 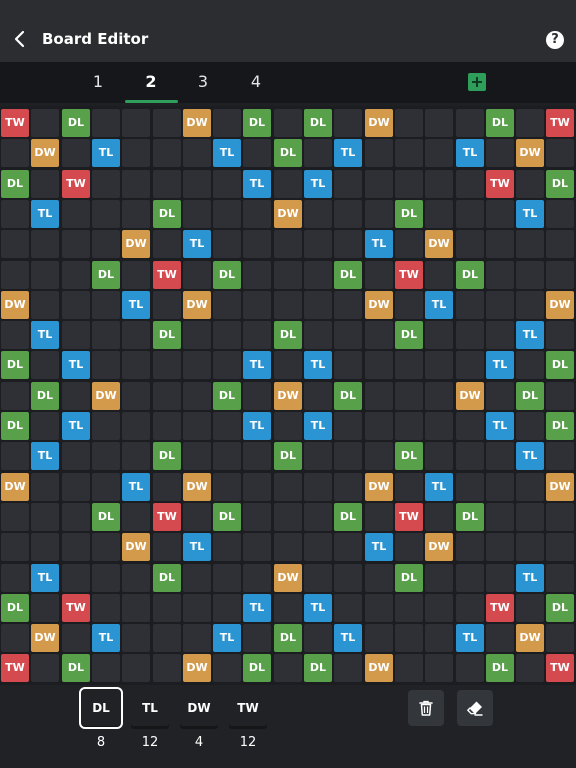 What do you see at coordinates (150, 708) in the screenshot?
I see `palette-tl-button: TL` at bounding box center [150, 708].